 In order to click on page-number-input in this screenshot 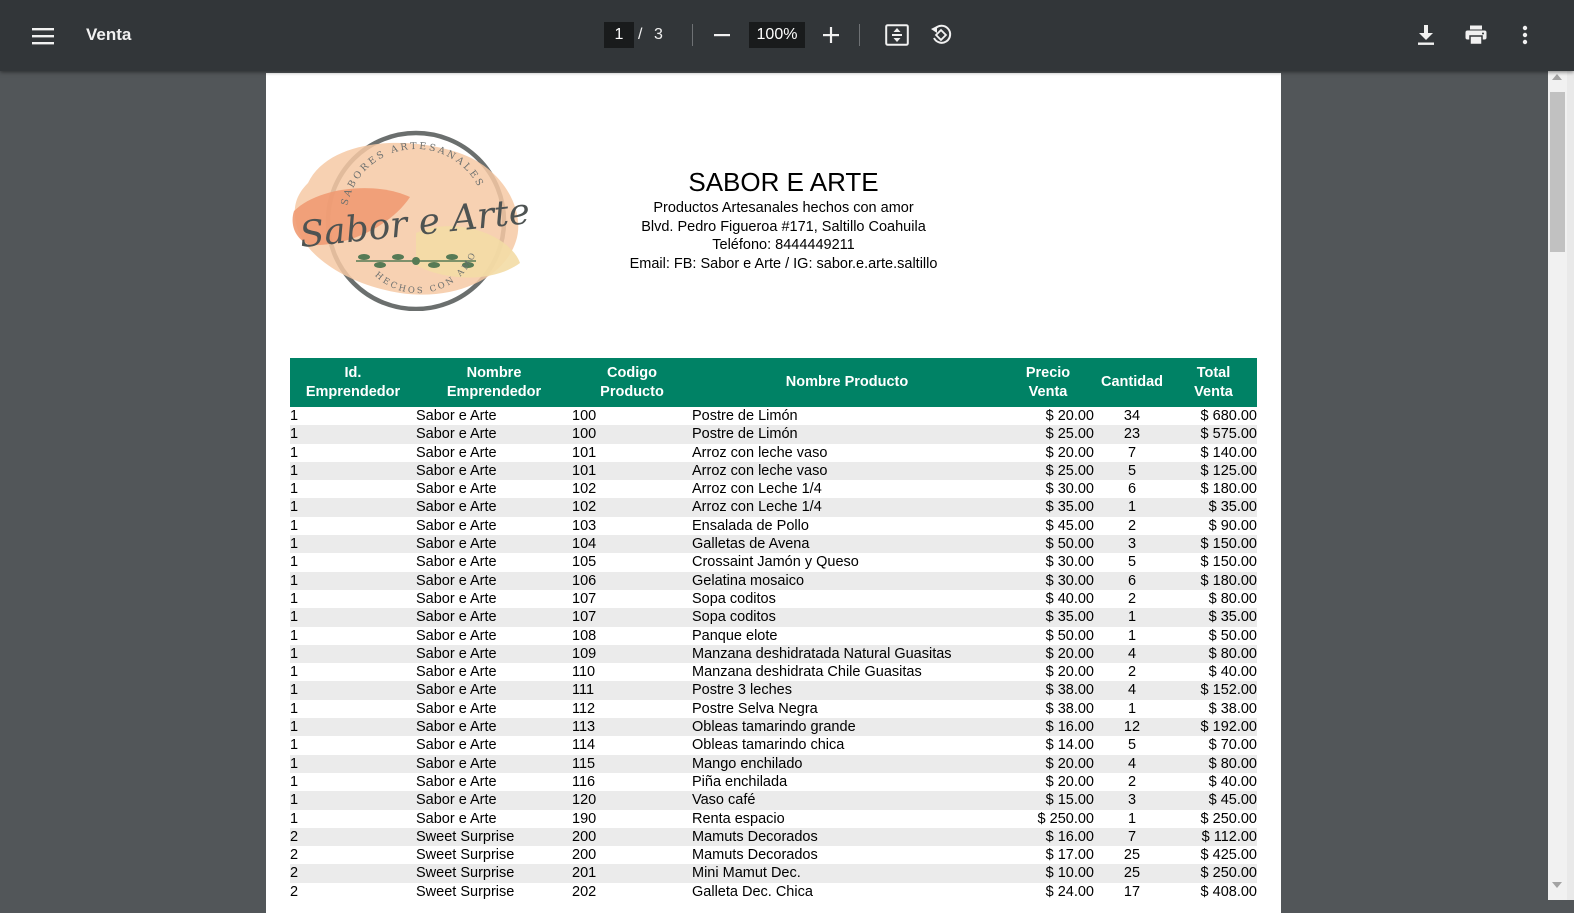, I will do `click(619, 35)`.